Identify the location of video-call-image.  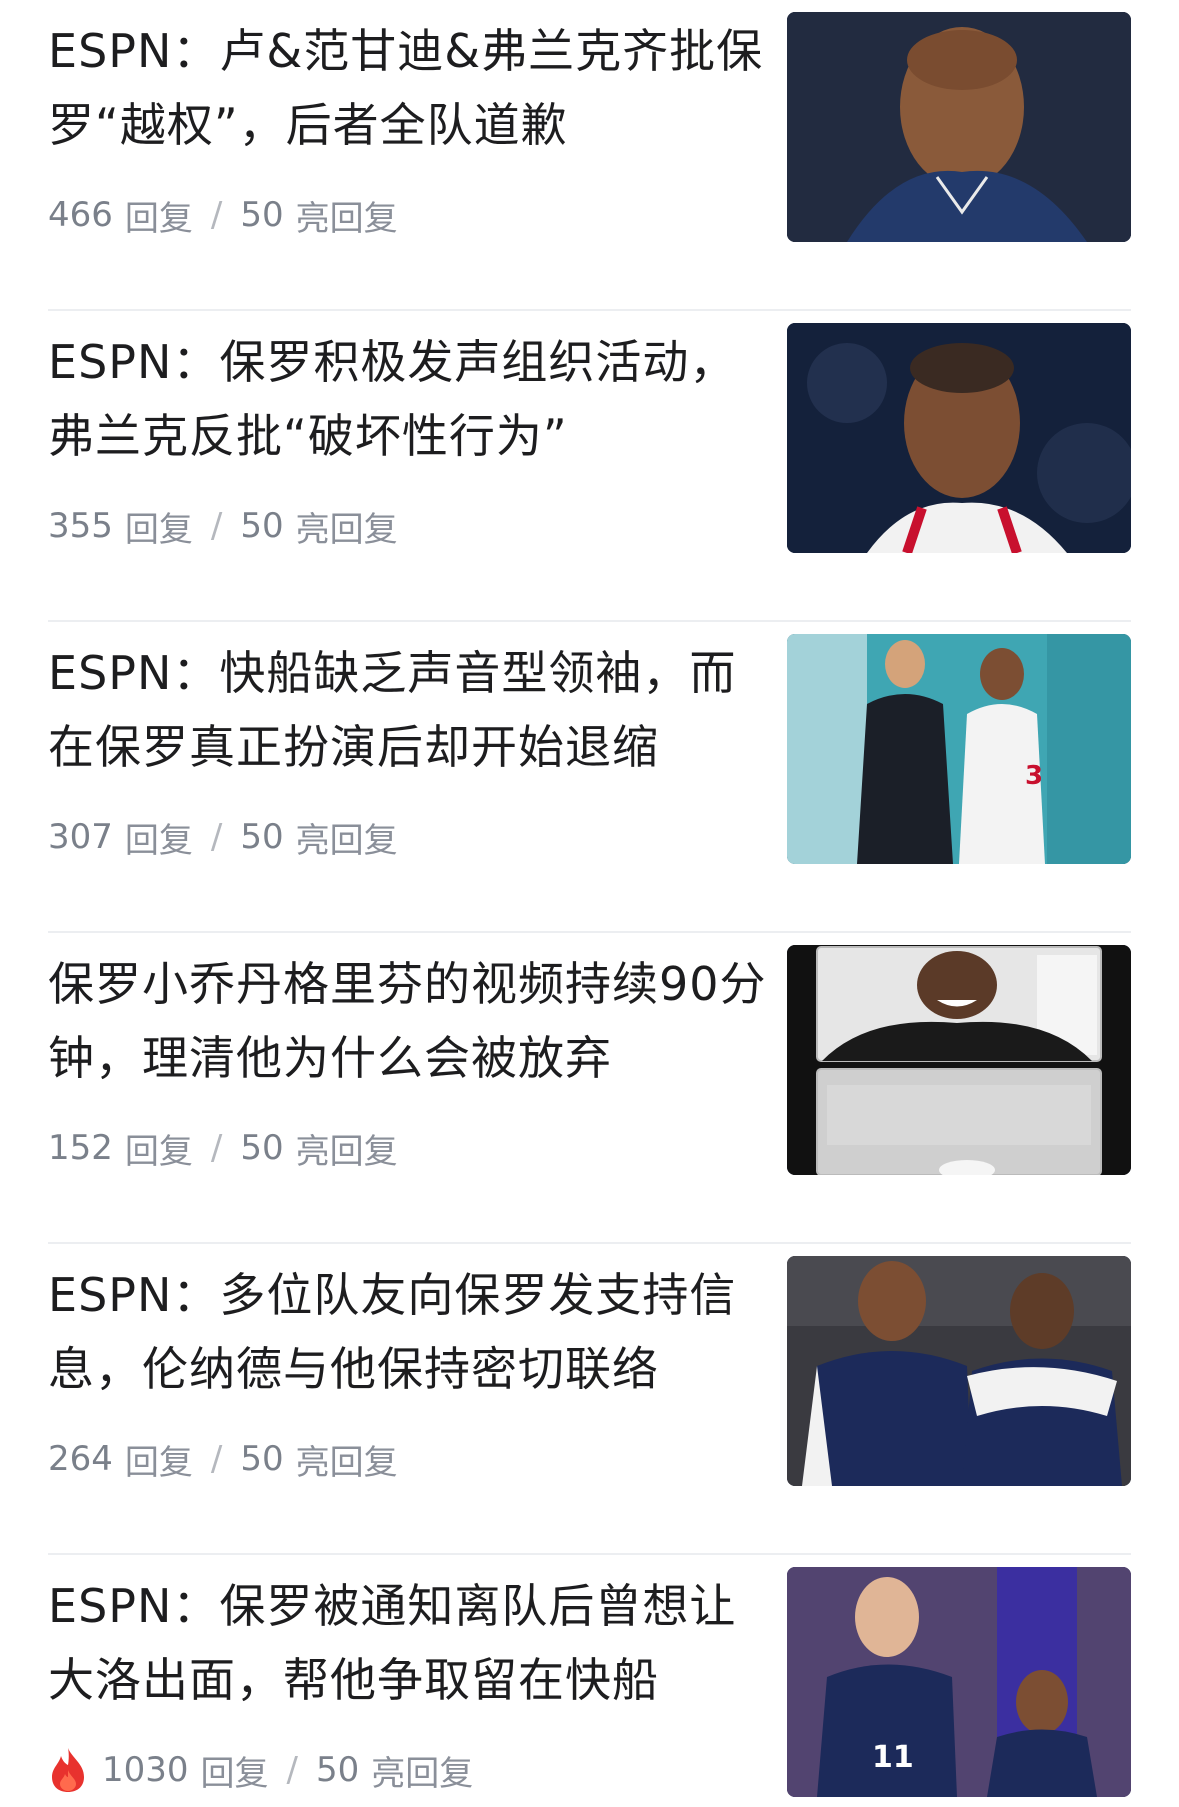
(959, 1060).